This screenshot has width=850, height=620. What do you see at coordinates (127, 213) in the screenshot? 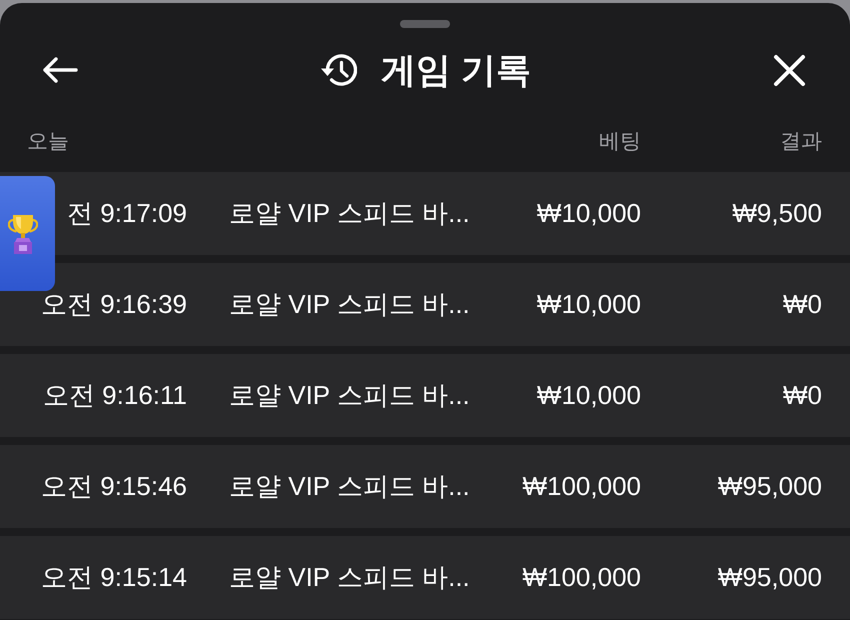
I see `time-cell: 전 9:17:09` at bounding box center [127, 213].